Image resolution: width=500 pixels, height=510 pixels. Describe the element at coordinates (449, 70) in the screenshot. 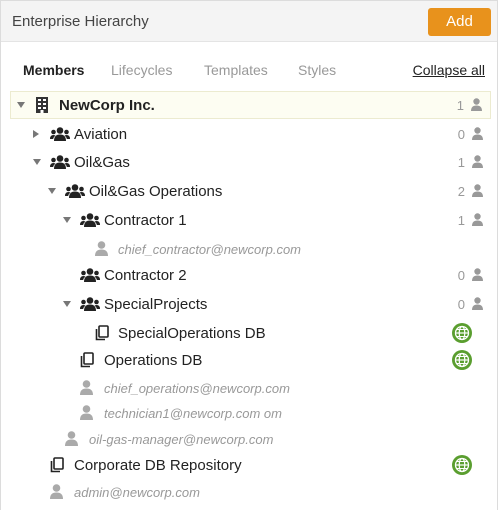

I see `collapse-all-link: Collapse all` at that location.